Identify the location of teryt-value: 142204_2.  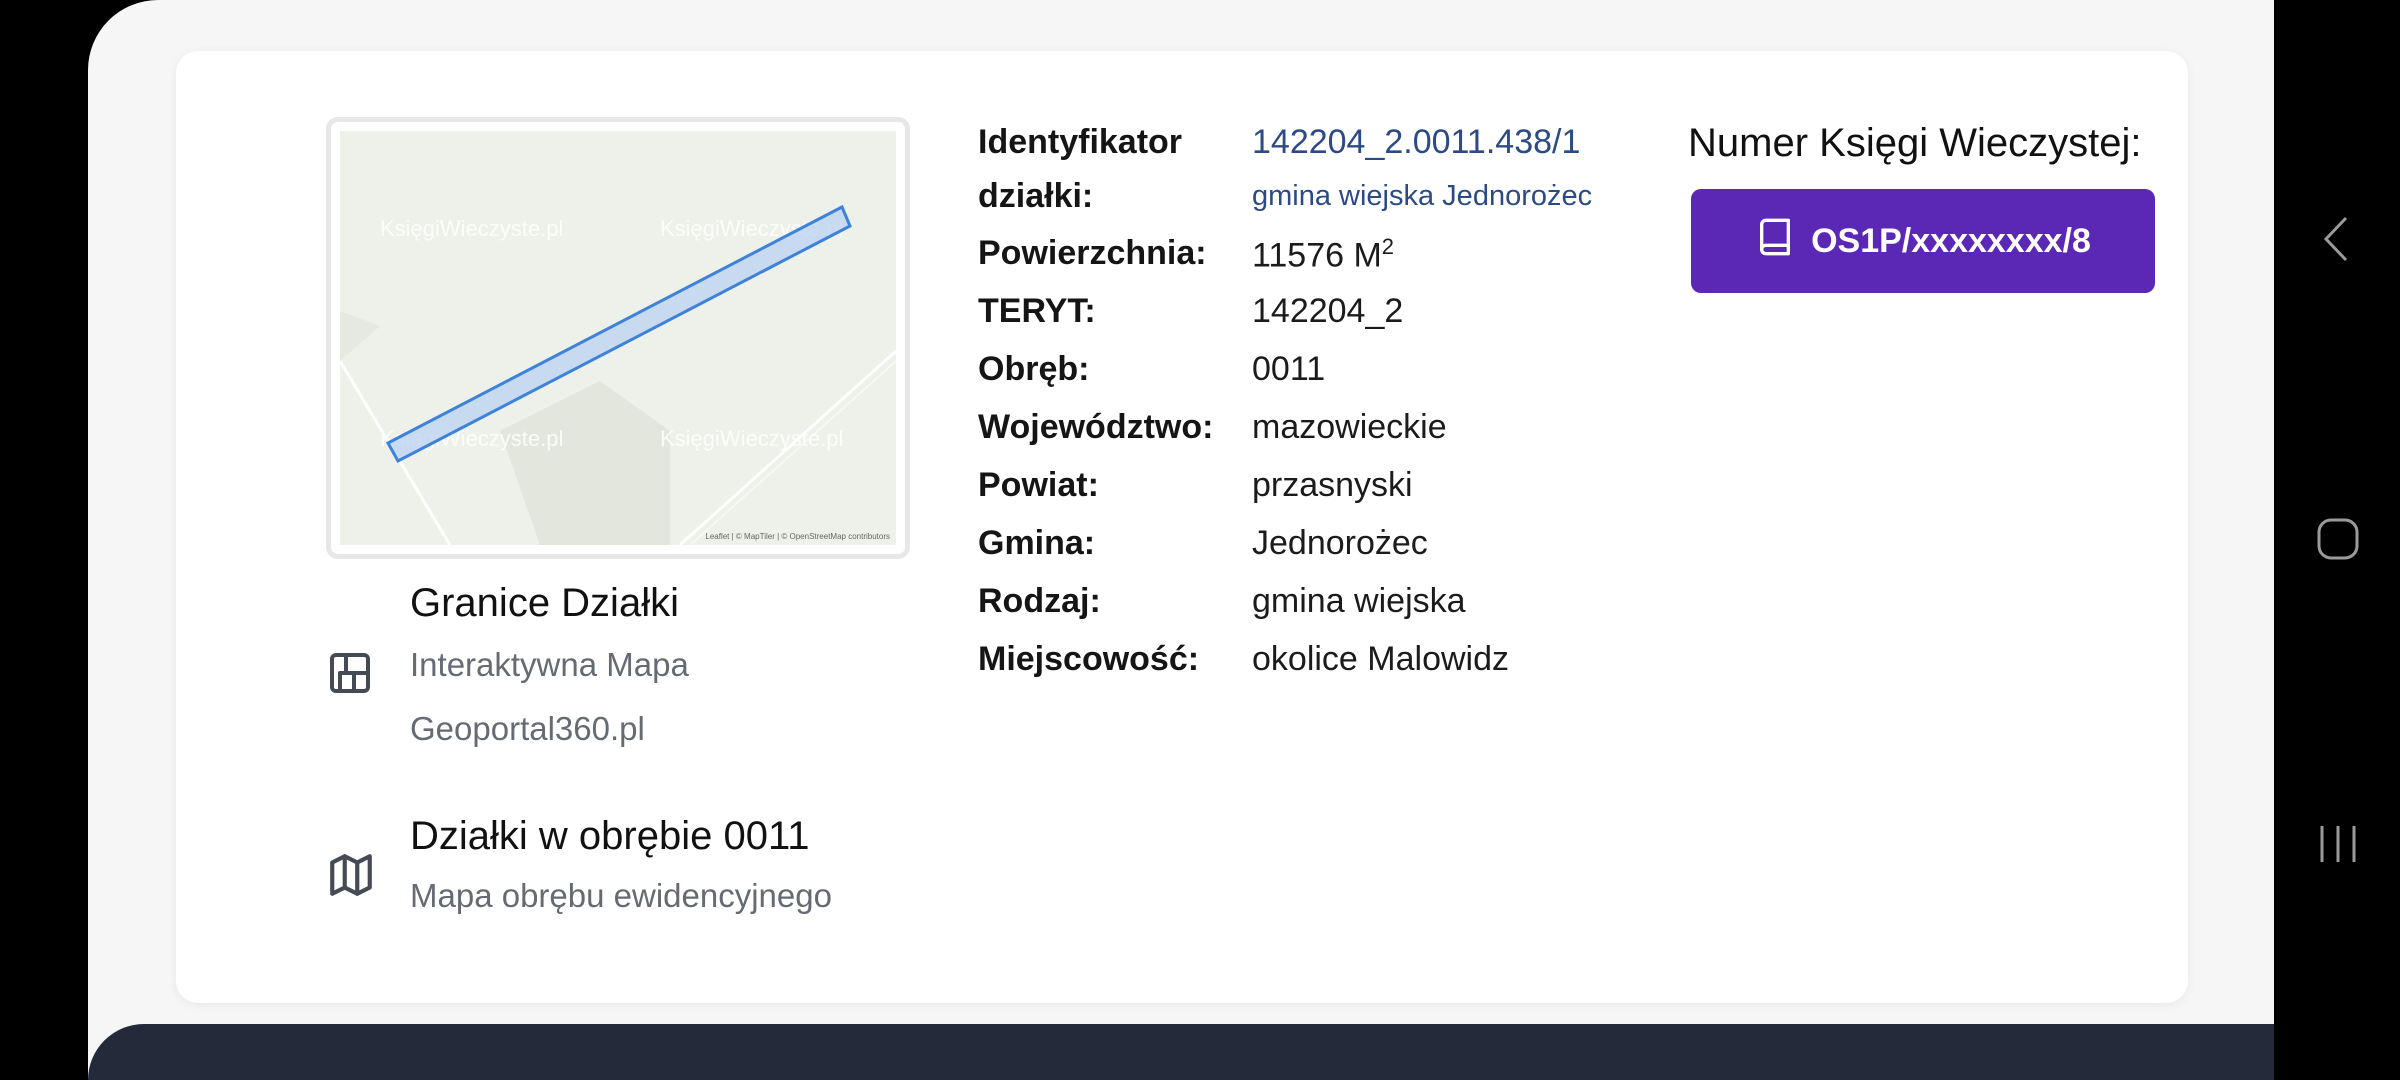
(1328, 311).